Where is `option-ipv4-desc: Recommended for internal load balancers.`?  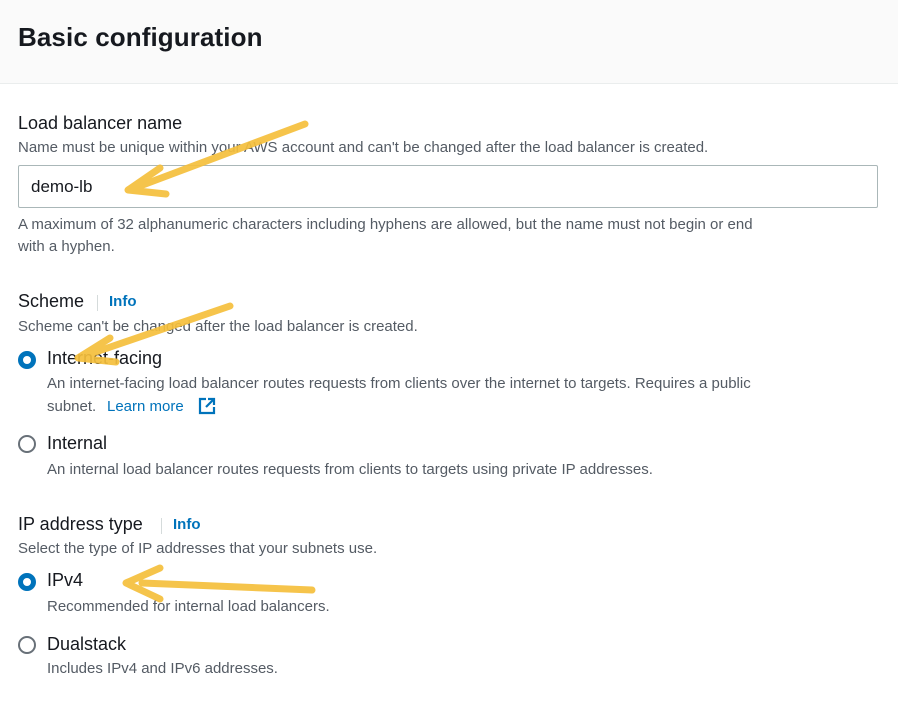
option-ipv4-desc: Recommended for internal load balancers. is located at coordinates (188, 606).